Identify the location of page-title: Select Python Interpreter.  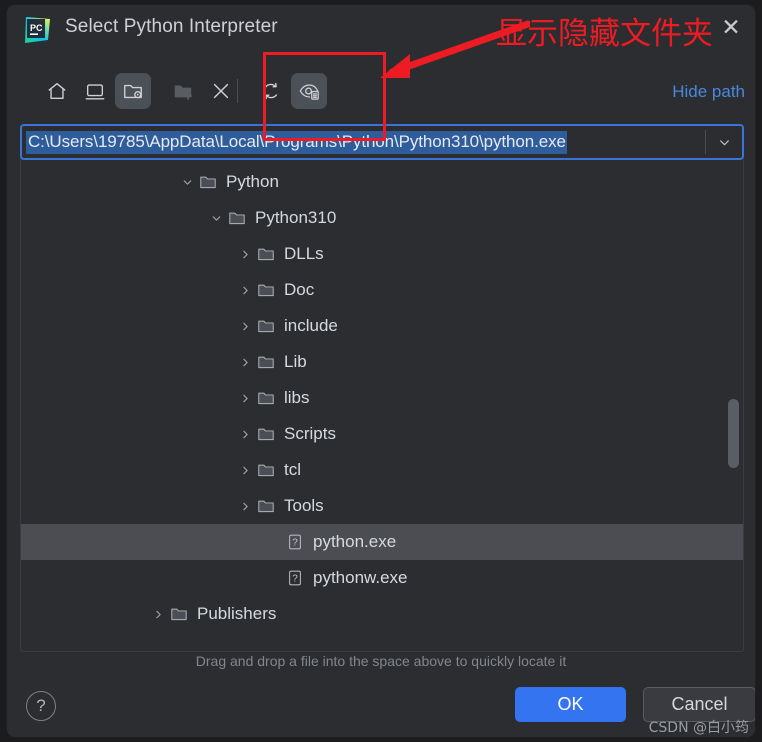
(171, 26).